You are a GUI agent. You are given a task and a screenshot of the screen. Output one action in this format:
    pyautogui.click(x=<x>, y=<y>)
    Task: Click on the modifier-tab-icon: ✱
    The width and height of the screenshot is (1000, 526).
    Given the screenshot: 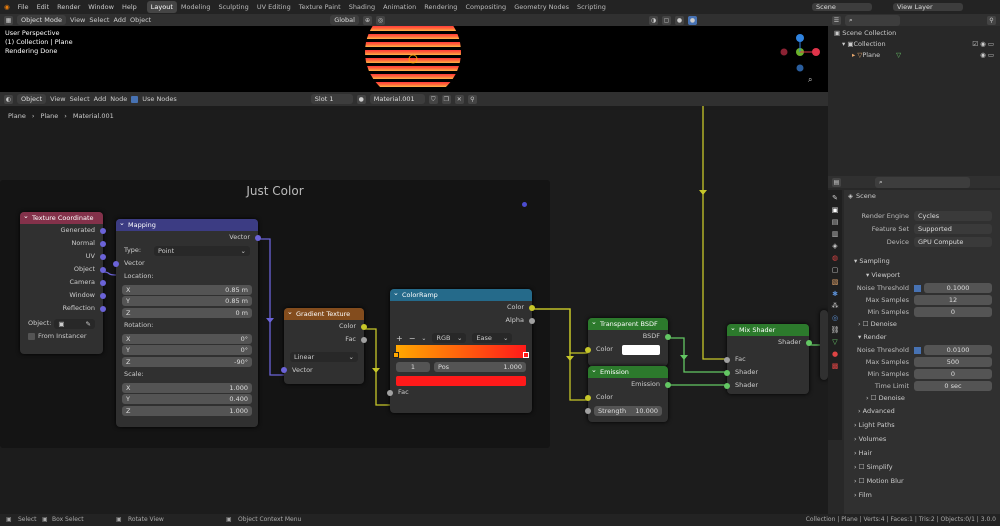 What is the action you would take?
    pyautogui.click(x=835, y=294)
    